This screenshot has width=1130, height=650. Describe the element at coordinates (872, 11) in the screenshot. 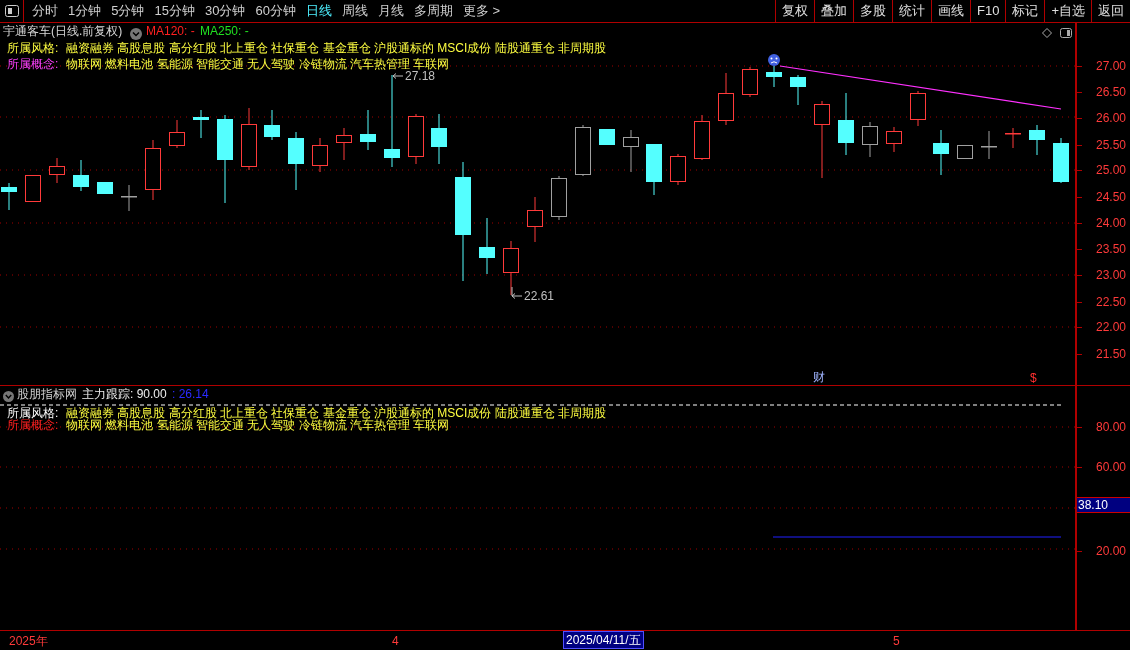

I see `toolbar-button: 多股` at that location.